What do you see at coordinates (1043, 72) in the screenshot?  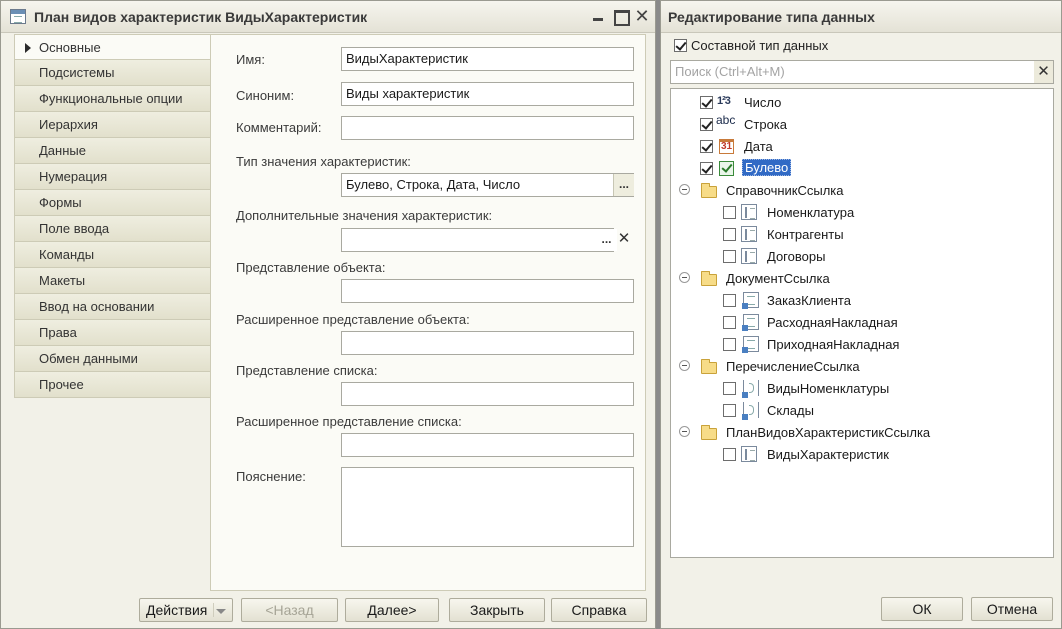 I see `search-clear-icon: ✕` at bounding box center [1043, 72].